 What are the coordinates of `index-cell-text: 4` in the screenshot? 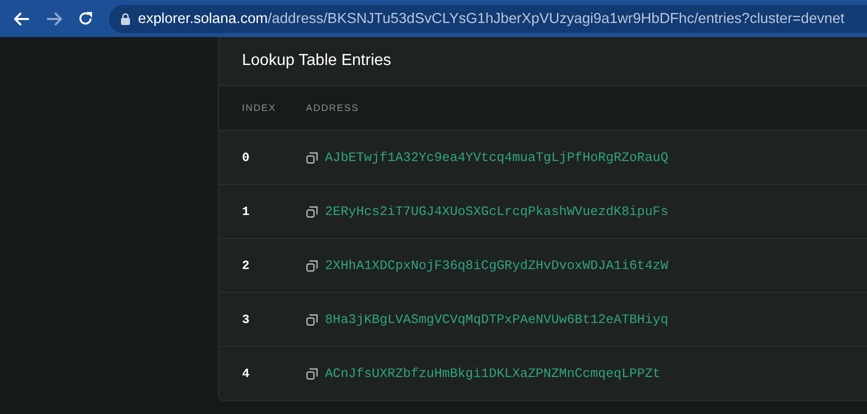 It's located at (246, 373).